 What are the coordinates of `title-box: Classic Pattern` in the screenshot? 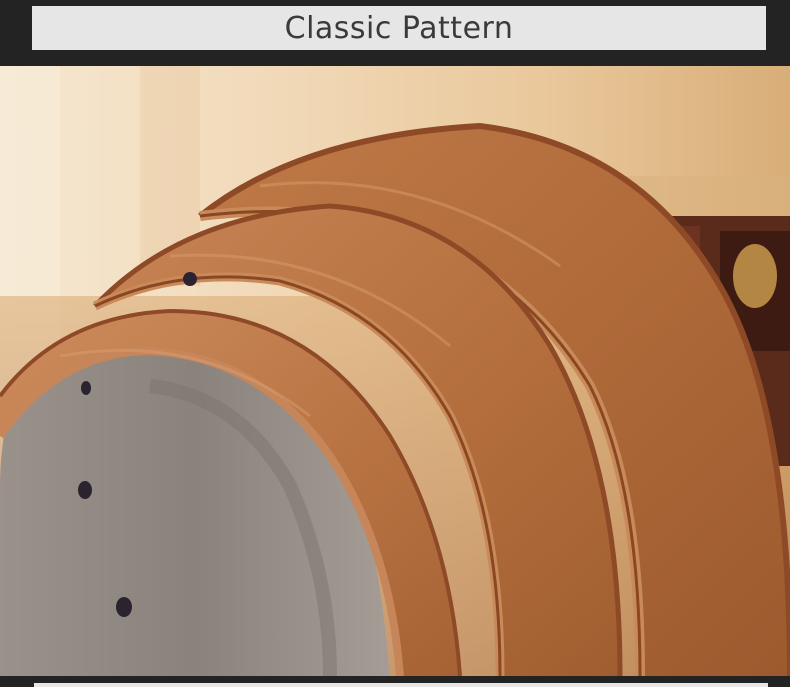 It's located at (399, 28).